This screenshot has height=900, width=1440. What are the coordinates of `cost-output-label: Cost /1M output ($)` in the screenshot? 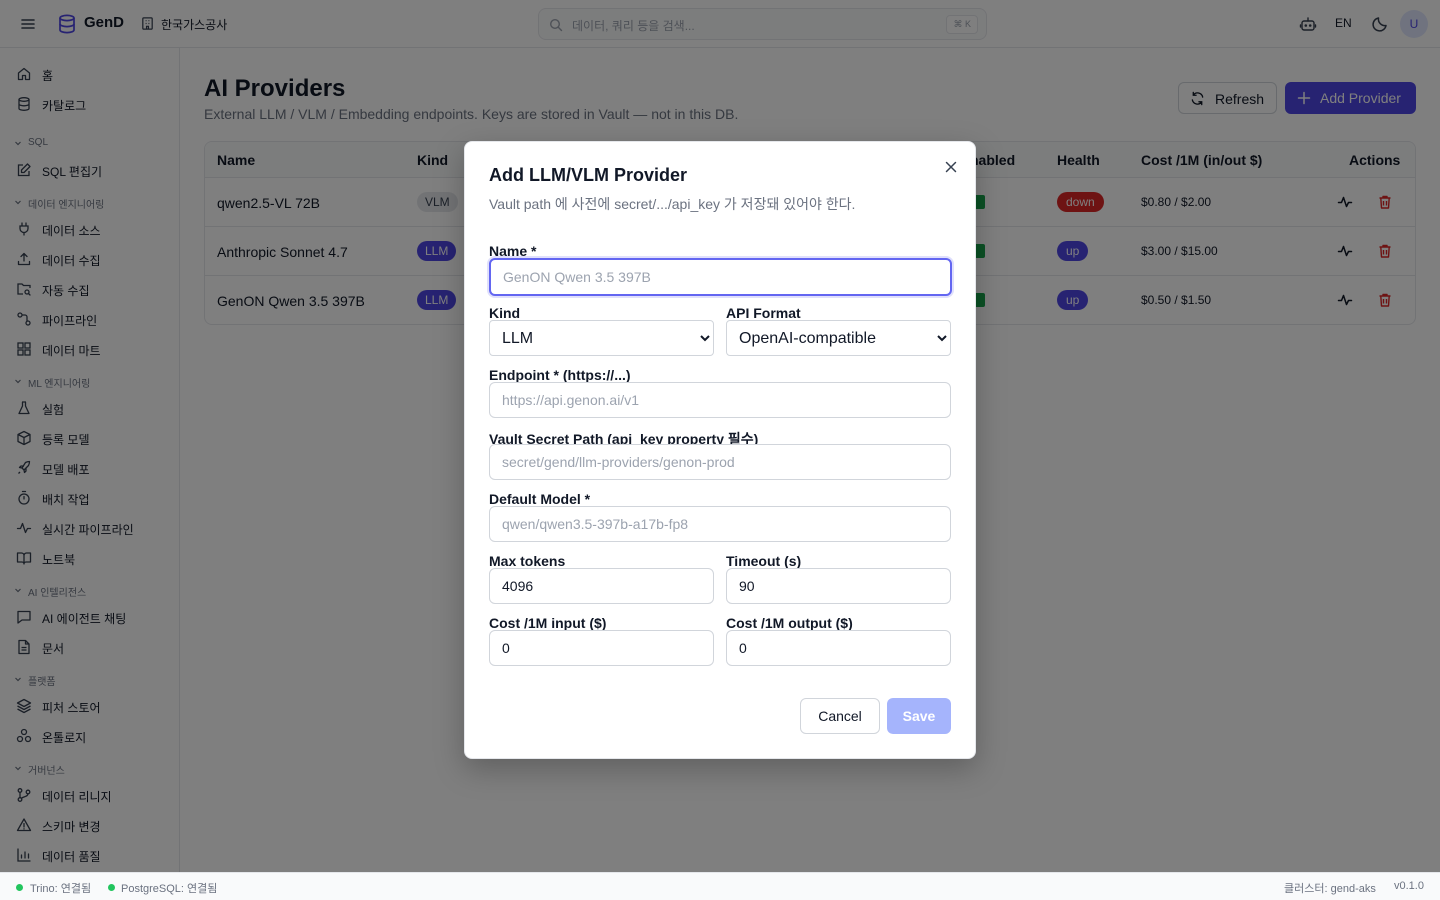 It's located at (789, 623).